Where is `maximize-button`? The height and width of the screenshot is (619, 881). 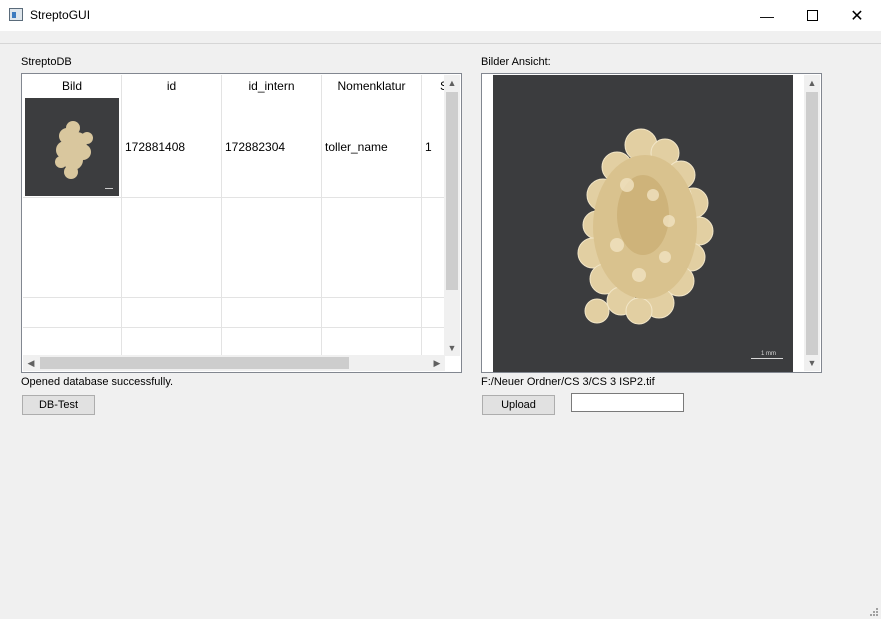
maximize-button is located at coordinates (812, 15).